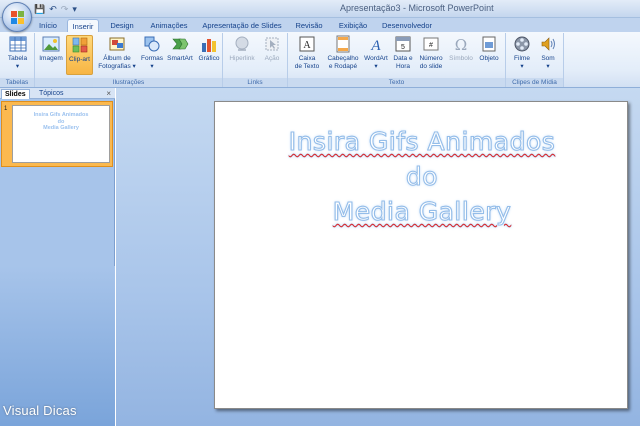  What do you see at coordinates (180, 44) in the screenshot?
I see `smartart-icon` at bounding box center [180, 44].